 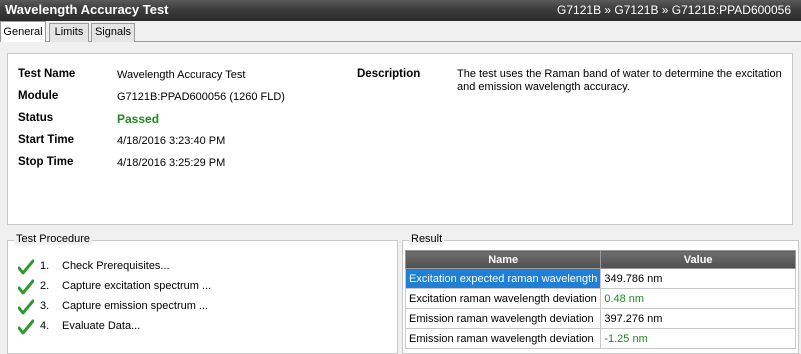 What do you see at coordinates (698, 298) in the screenshot?
I see `result-value: 0.48 nm` at bounding box center [698, 298].